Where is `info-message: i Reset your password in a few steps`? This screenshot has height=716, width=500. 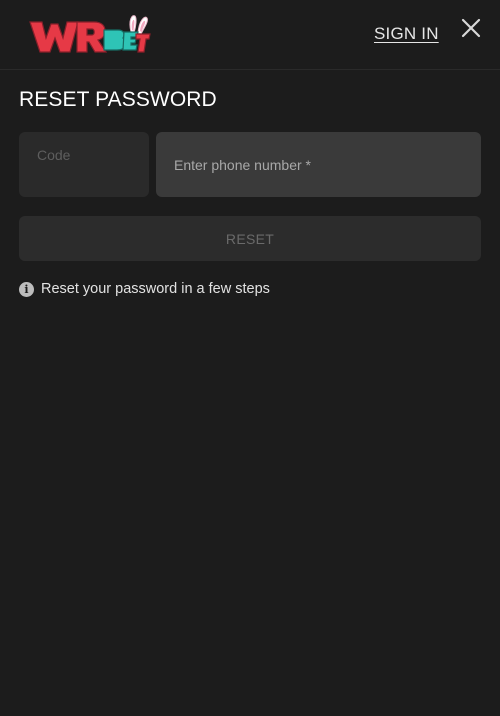 info-message: i Reset your password in a few steps is located at coordinates (144, 289).